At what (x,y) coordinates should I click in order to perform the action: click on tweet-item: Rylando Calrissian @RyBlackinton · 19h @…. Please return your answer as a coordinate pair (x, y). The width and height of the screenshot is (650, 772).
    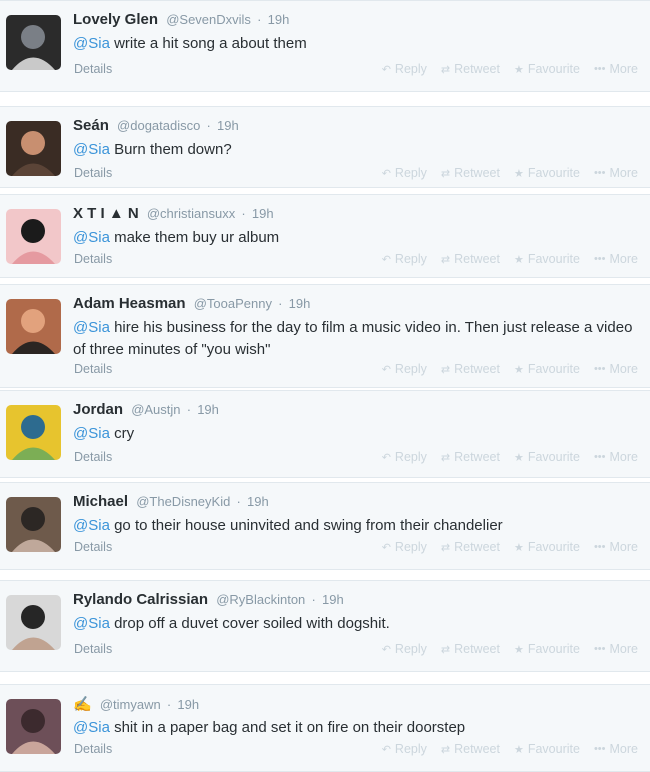
    Looking at the image, I should click on (325, 626).